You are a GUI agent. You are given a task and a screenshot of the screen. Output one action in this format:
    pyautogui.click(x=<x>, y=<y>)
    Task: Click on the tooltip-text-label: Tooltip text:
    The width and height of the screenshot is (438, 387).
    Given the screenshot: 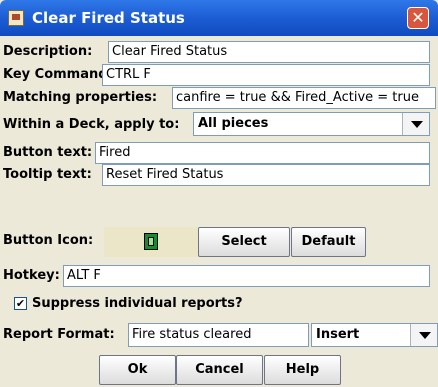 What is the action you would take?
    pyautogui.click(x=47, y=174)
    